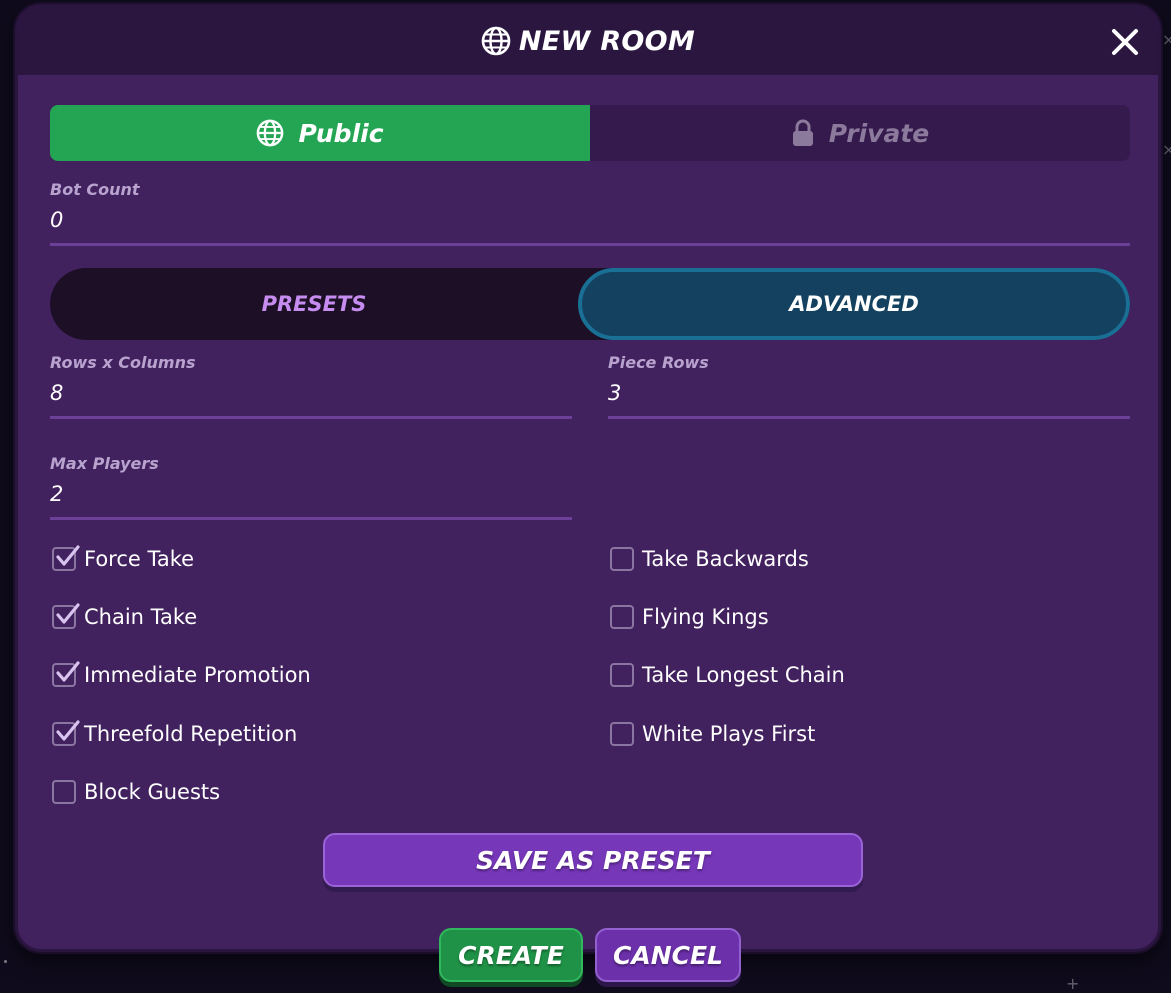 The height and width of the screenshot is (993, 1171). I want to click on rows-columns-field: Rows x Columns 8, so click(311, 386).